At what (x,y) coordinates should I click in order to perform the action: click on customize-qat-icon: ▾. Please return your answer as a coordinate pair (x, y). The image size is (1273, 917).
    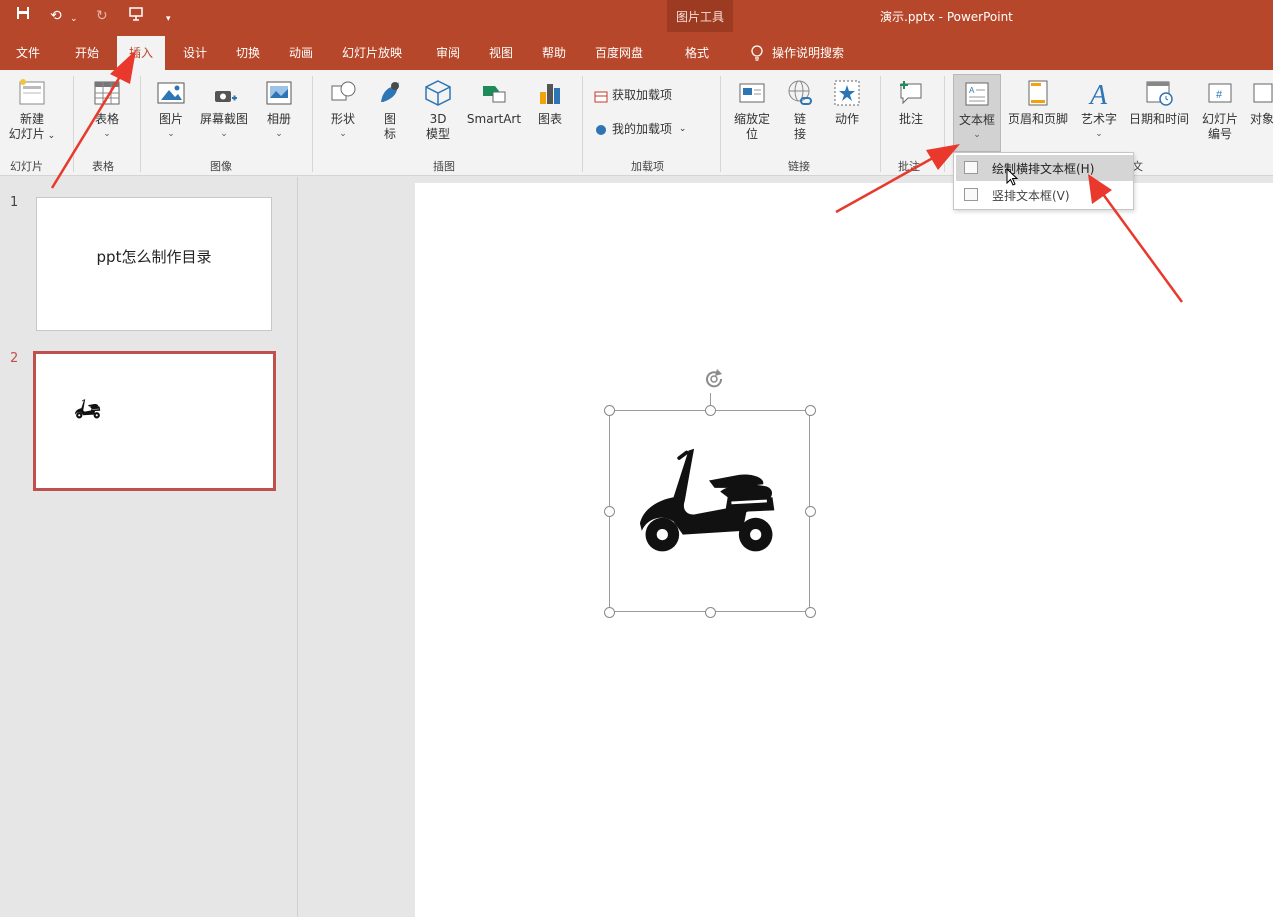
    Looking at the image, I should click on (168, 19).